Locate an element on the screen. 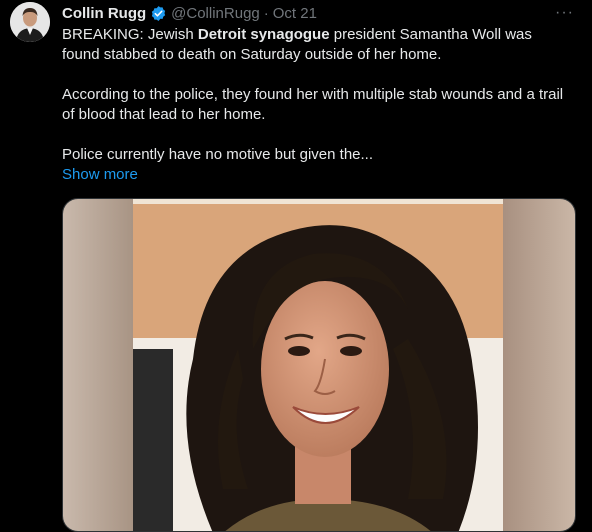  avatar is located at coordinates (30, 22).